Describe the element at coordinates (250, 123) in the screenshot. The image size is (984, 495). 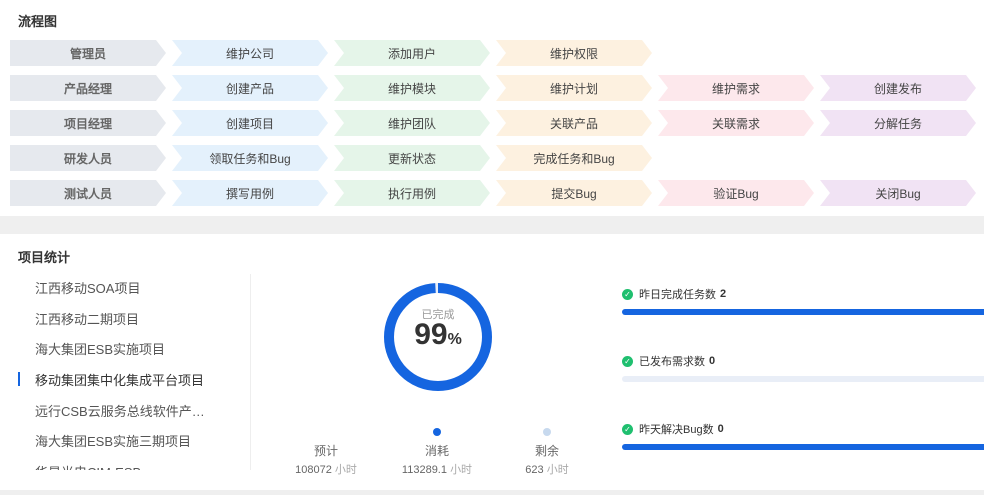
I see `flow-step: 创建项目` at that location.